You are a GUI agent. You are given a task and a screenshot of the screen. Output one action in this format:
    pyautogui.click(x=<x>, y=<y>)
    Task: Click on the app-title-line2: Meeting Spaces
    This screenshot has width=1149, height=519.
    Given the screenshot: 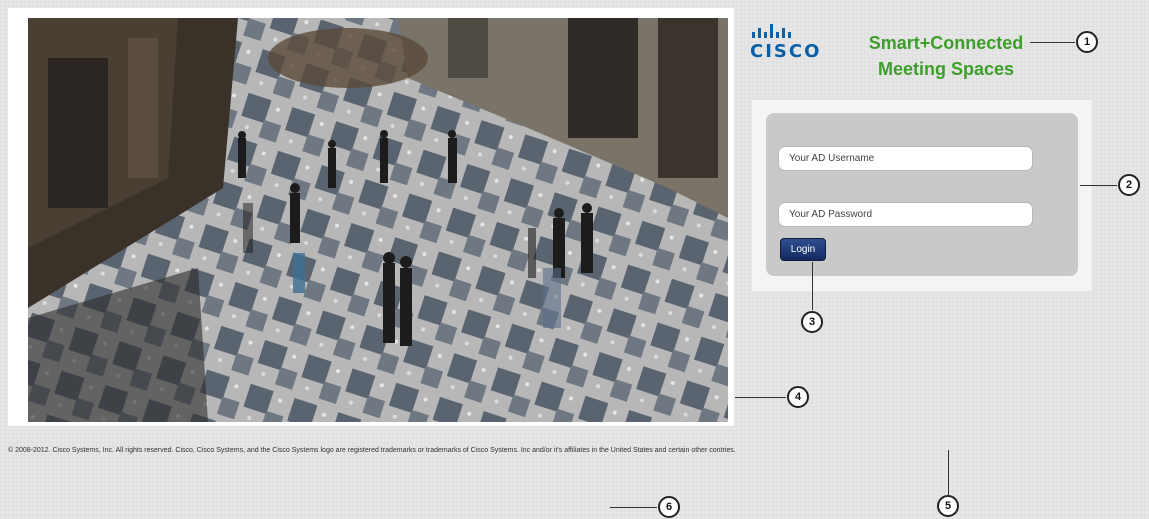 What is the action you would take?
    pyautogui.click(x=946, y=69)
    